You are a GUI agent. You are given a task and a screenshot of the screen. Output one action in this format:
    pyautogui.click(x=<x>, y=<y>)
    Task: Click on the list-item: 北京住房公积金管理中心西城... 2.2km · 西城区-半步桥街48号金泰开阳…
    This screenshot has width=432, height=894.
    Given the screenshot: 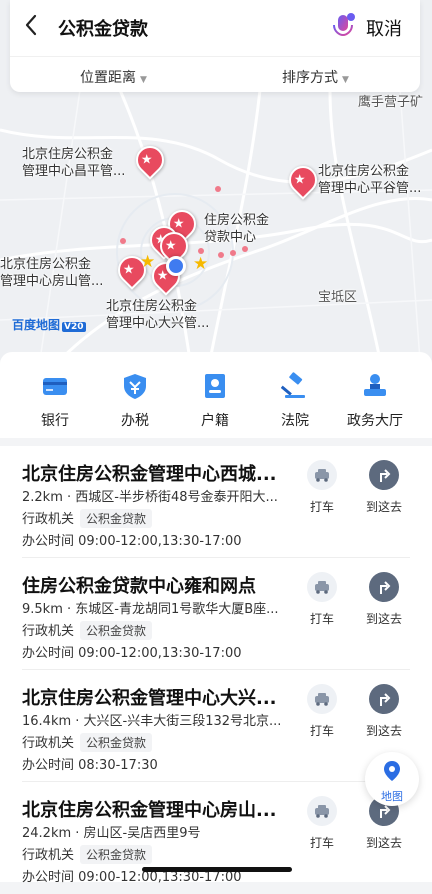 What is the action you would take?
    pyautogui.click(x=216, y=502)
    